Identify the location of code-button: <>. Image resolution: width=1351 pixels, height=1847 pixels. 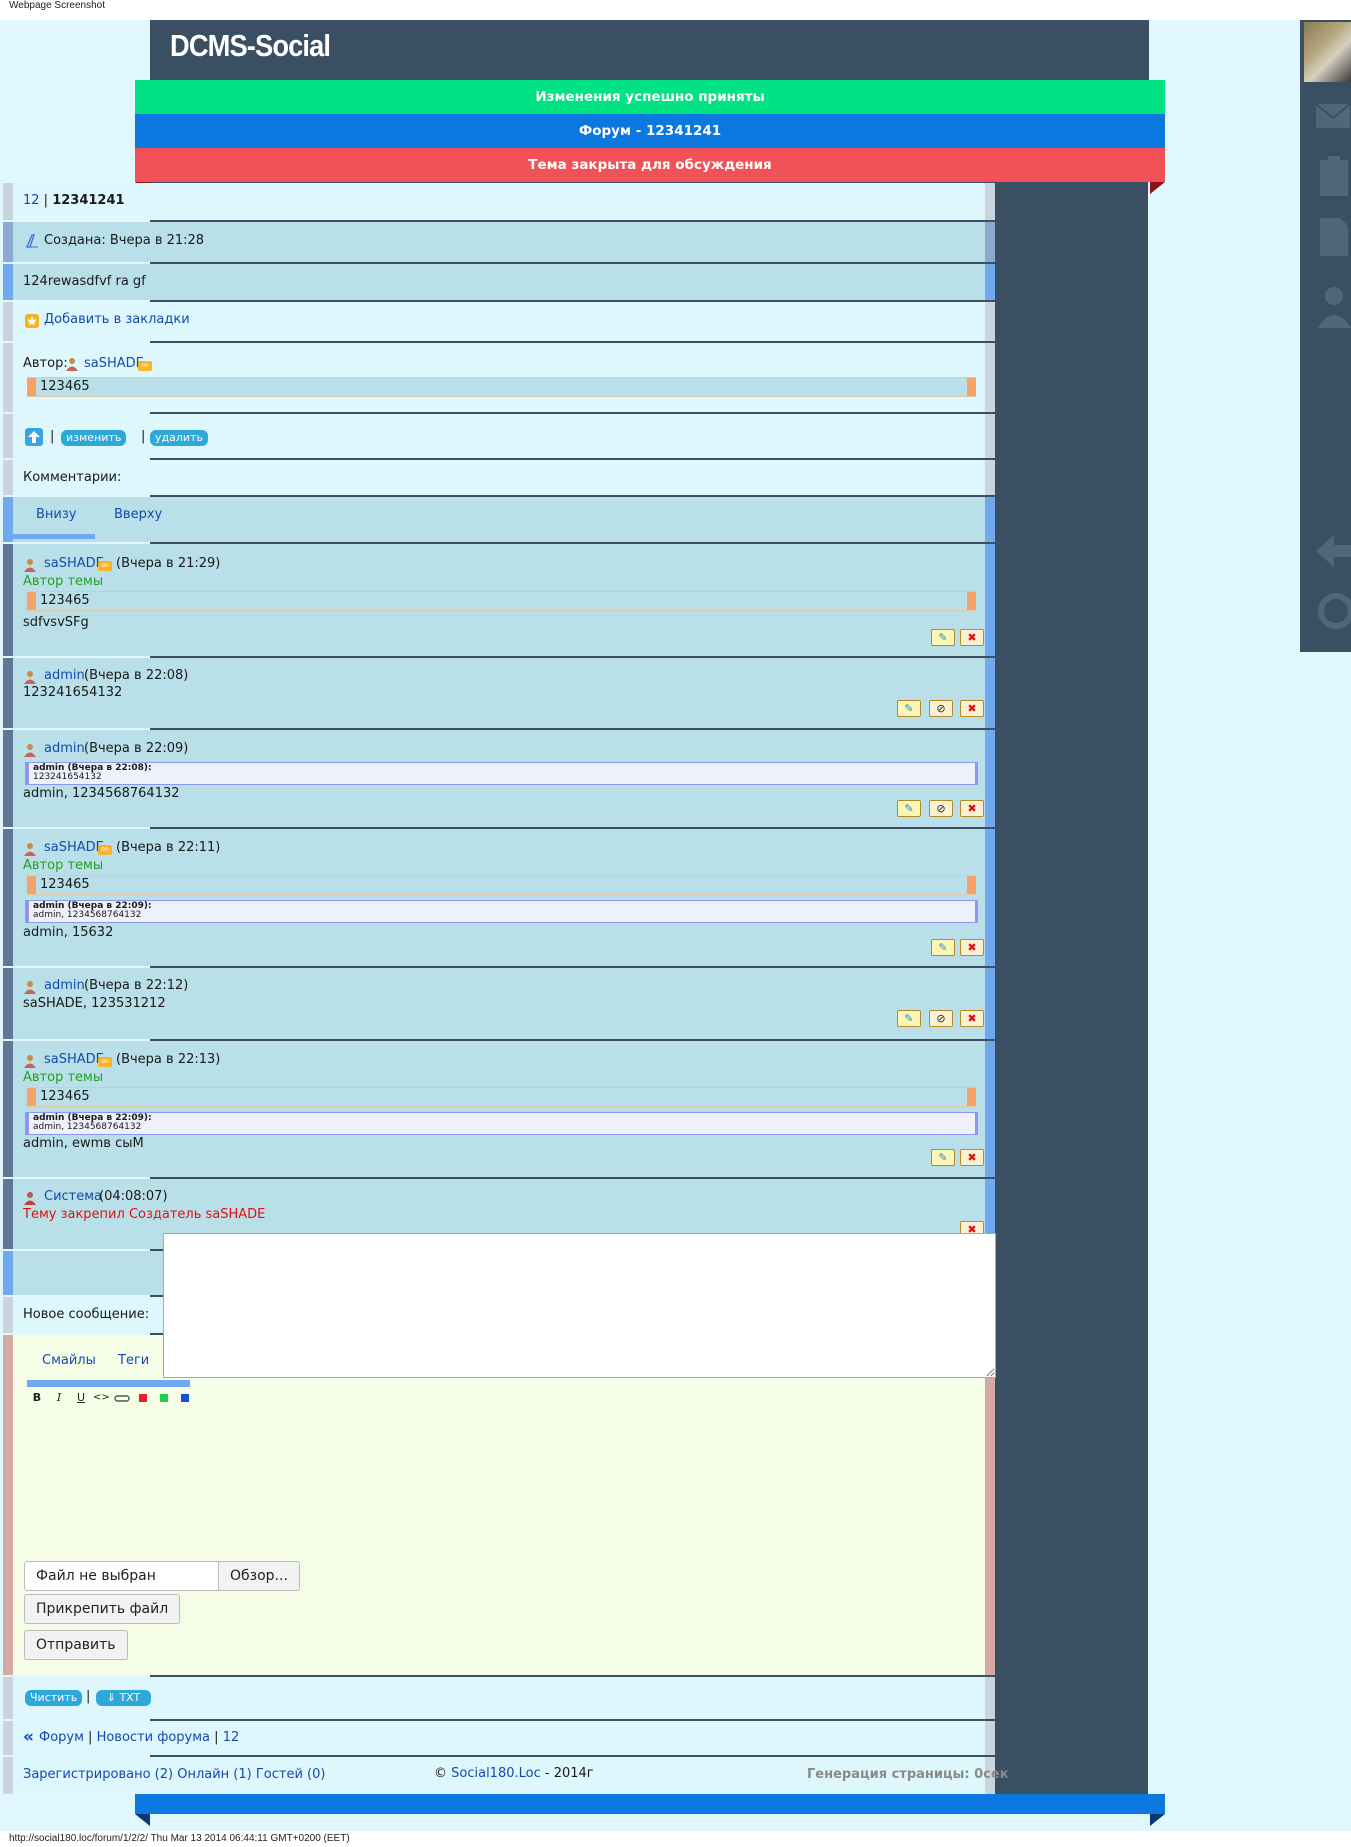
(101, 1398).